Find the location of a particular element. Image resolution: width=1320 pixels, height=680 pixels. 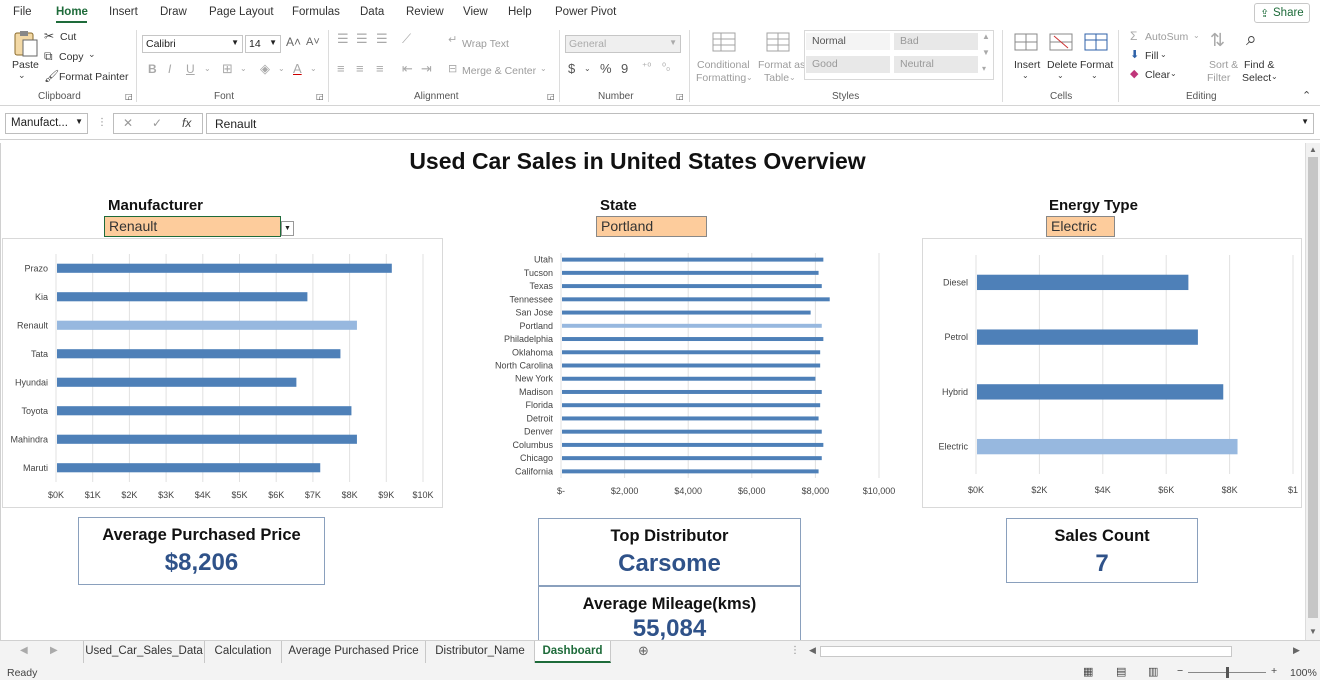

font-name-select: Calibri ▼ is located at coordinates (192, 44).